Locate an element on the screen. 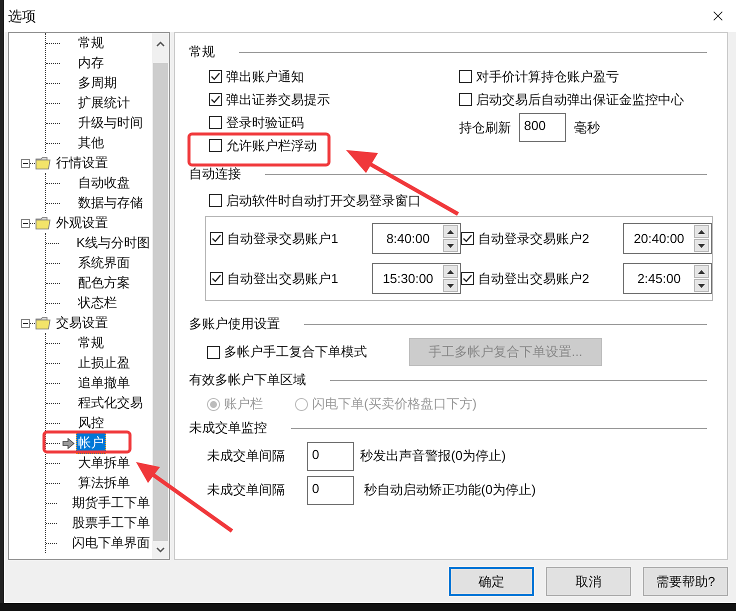 This screenshot has height=611, width=736. tree-item: 状态栏 is located at coordinates (97, 303).